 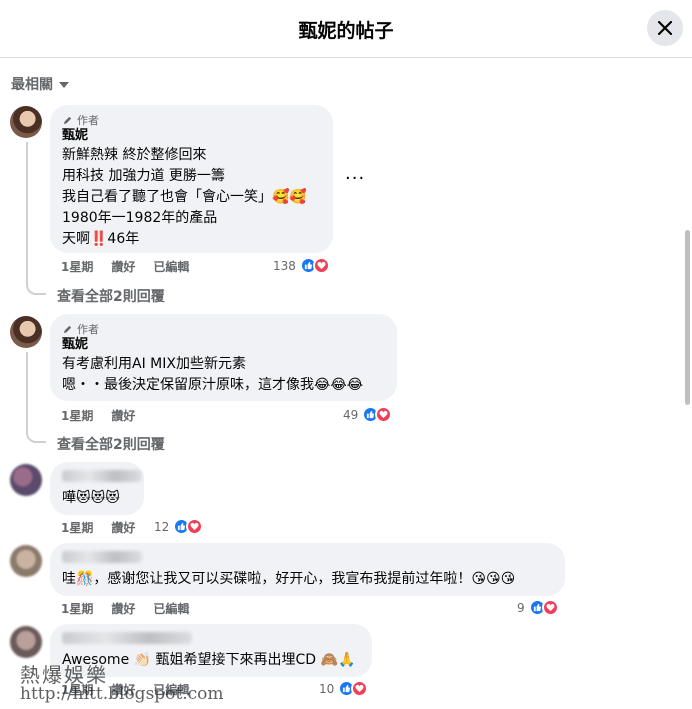 I want to click on comment-bubble: 嘩😻😻😻, so click(x=97, y=488).